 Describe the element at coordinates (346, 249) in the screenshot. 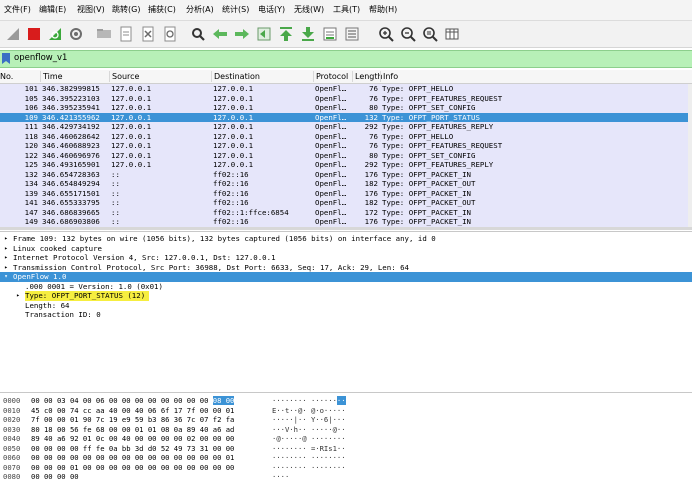

I see `detail-tree-item: ▸ Linux cooked capture` at that location.